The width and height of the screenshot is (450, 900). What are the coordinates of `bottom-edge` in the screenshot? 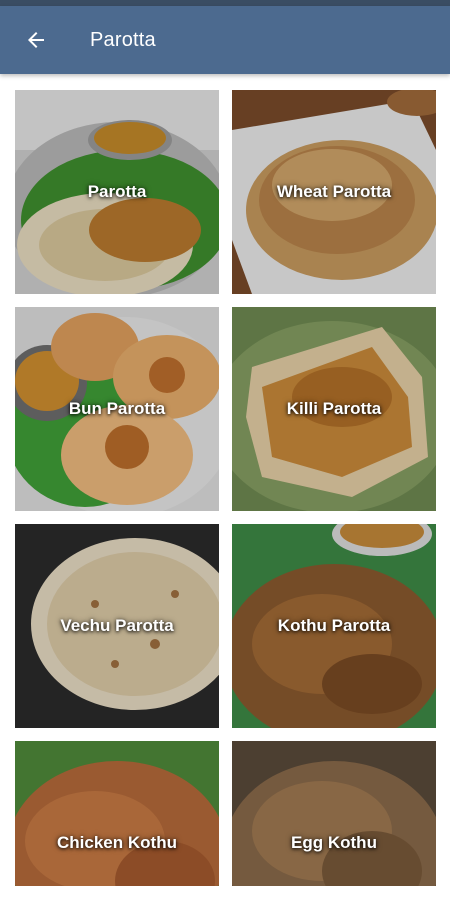 It's located at (225, 893).